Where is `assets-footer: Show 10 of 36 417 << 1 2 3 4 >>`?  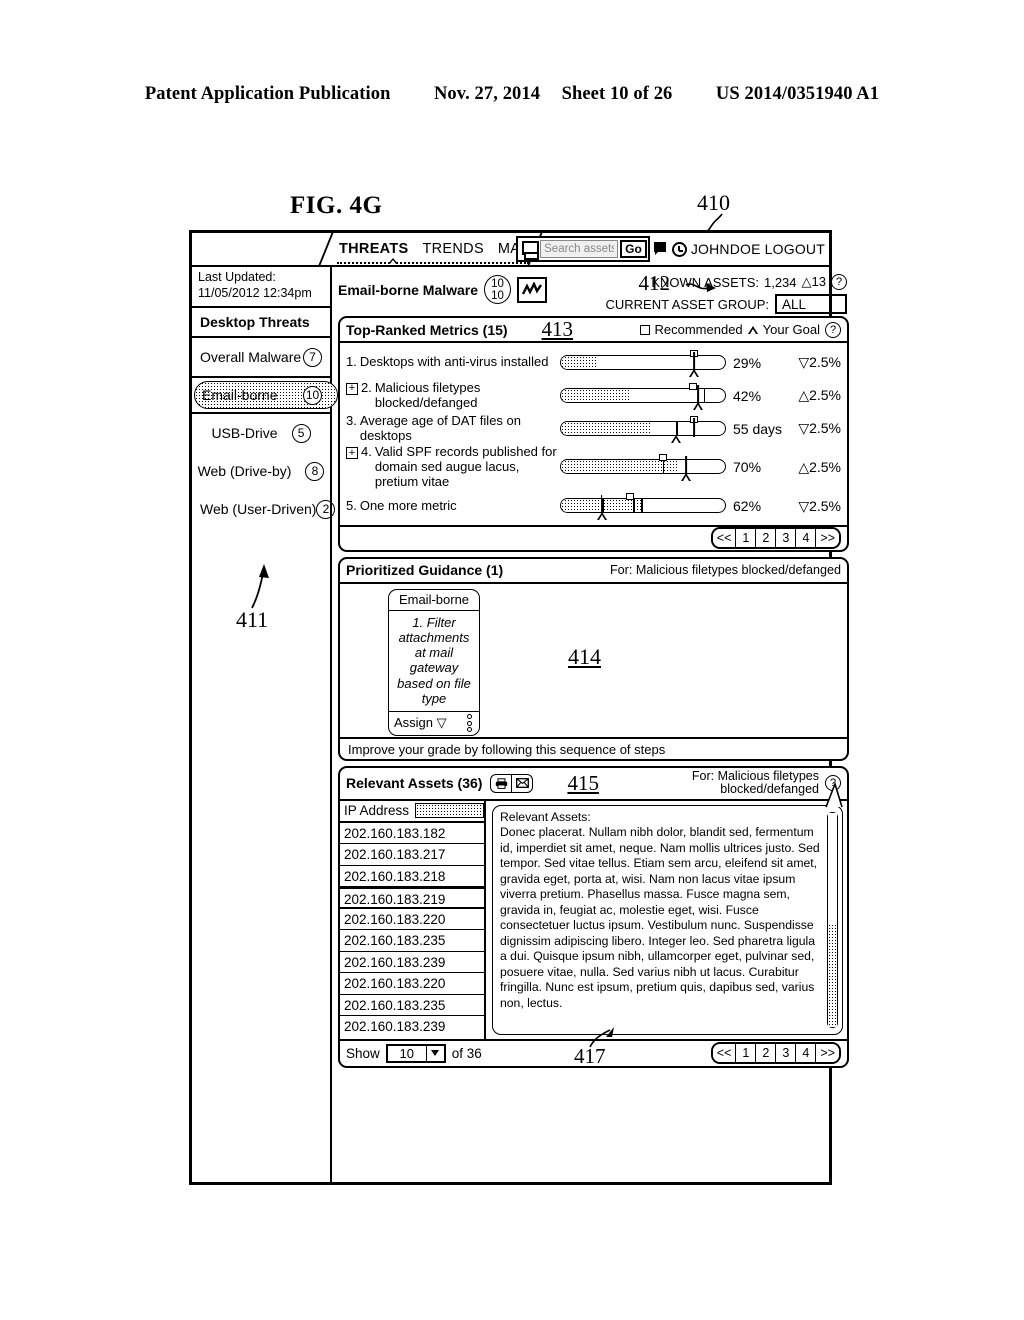 assets-footer: Show 10 of 36 417 << 1 2 3 4 >> is located at coordinates (593, 1047).